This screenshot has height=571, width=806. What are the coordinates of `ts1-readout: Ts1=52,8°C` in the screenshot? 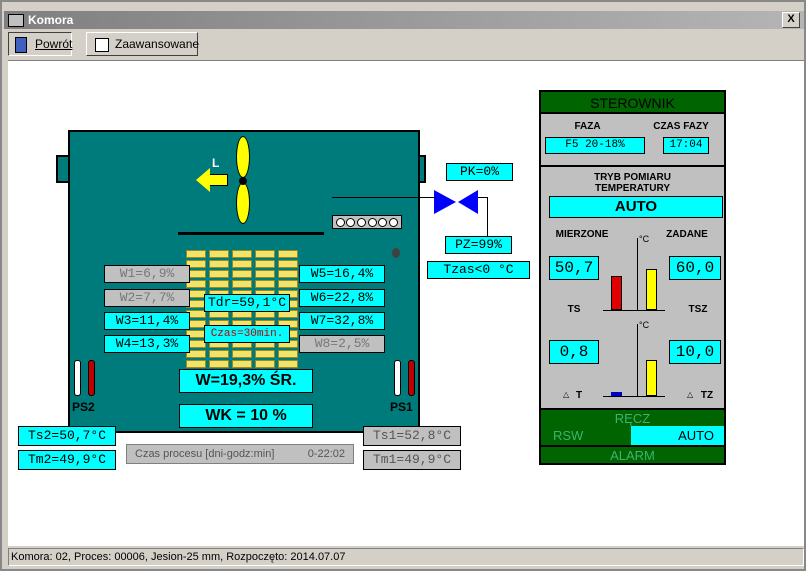 It's located at (412, 436).